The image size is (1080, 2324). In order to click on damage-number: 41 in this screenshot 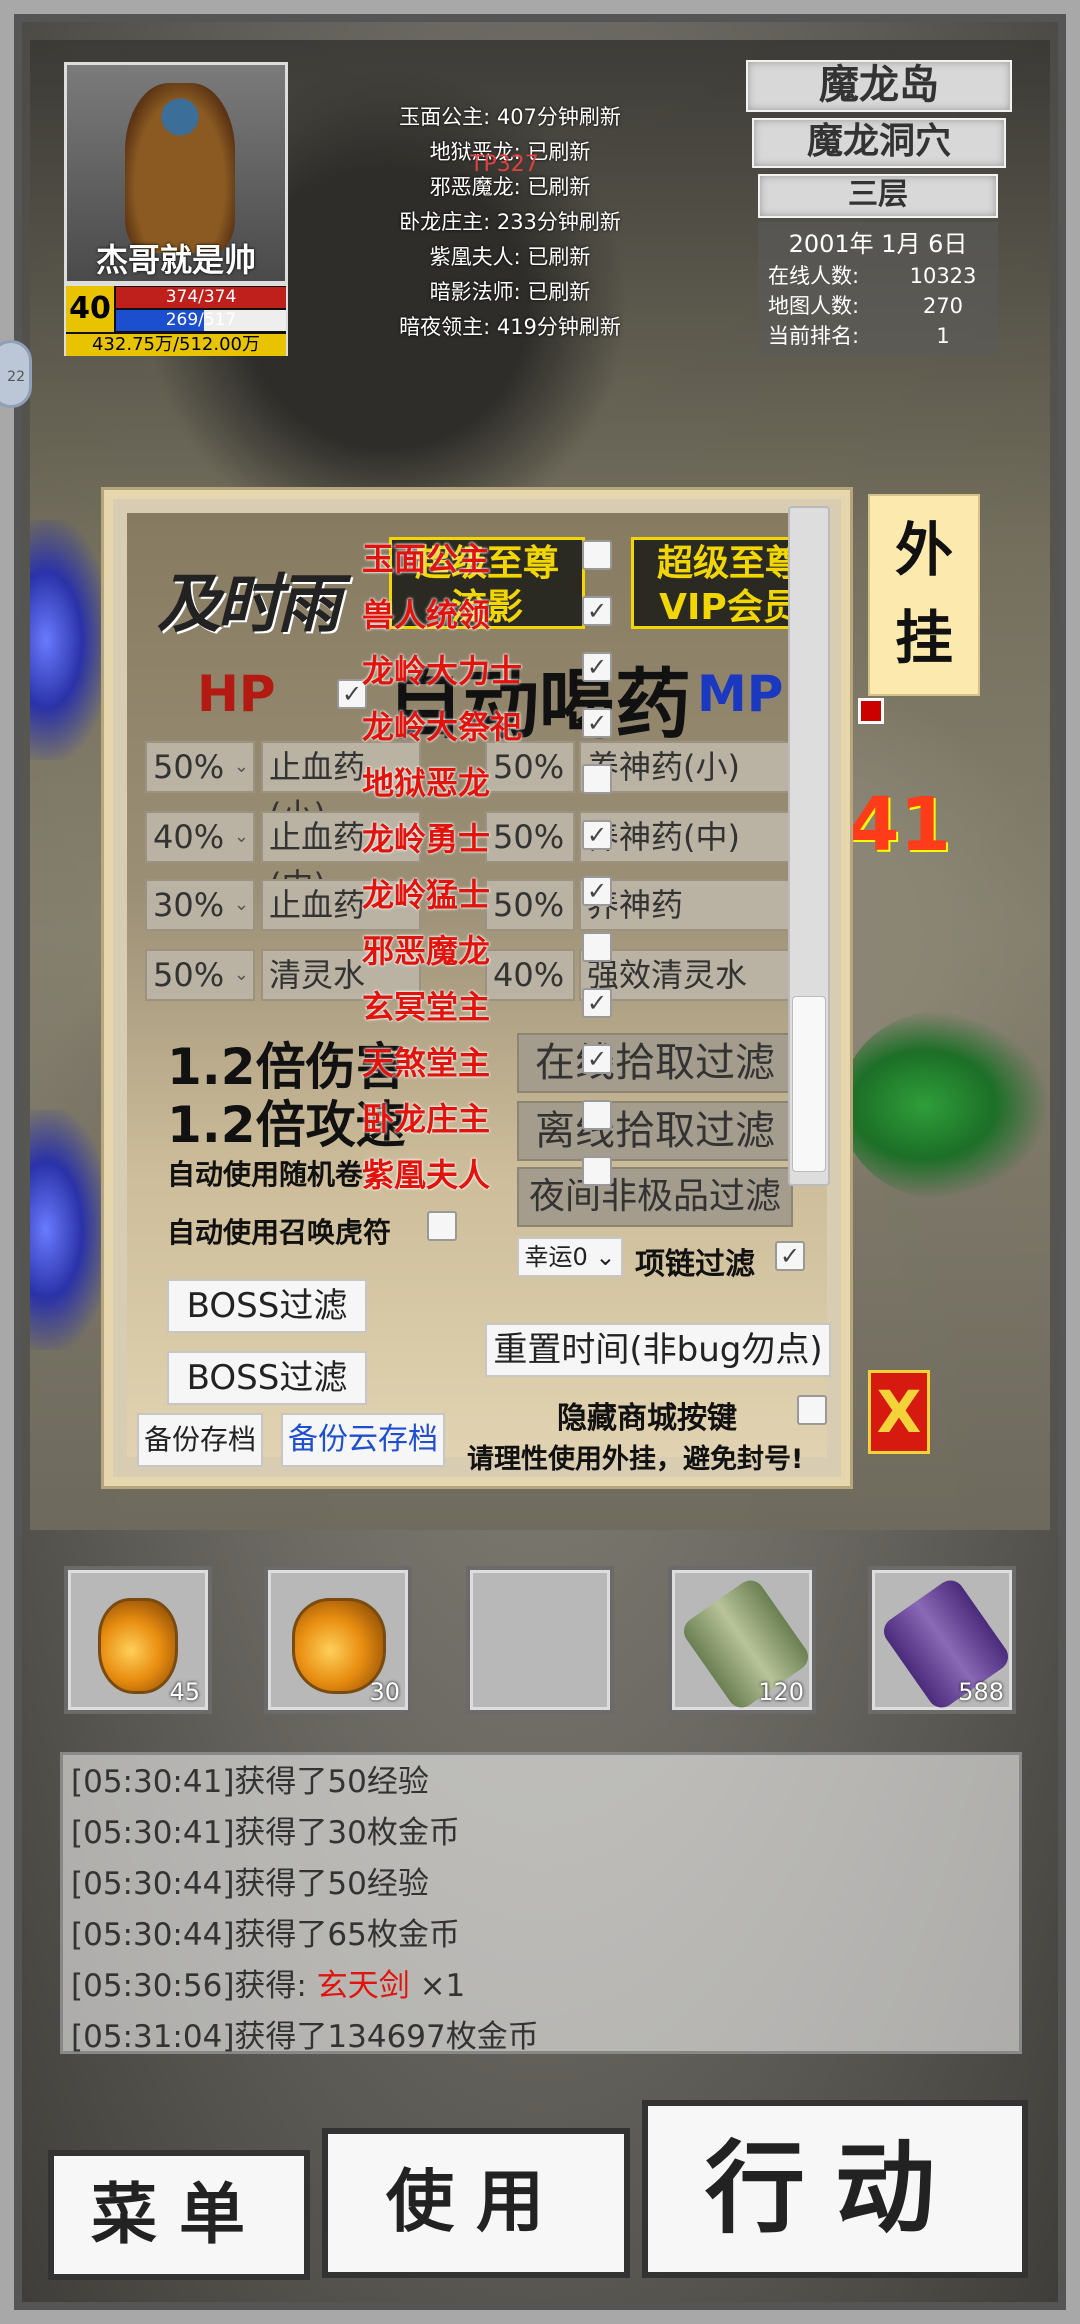, I will do `click(899, 825)`.